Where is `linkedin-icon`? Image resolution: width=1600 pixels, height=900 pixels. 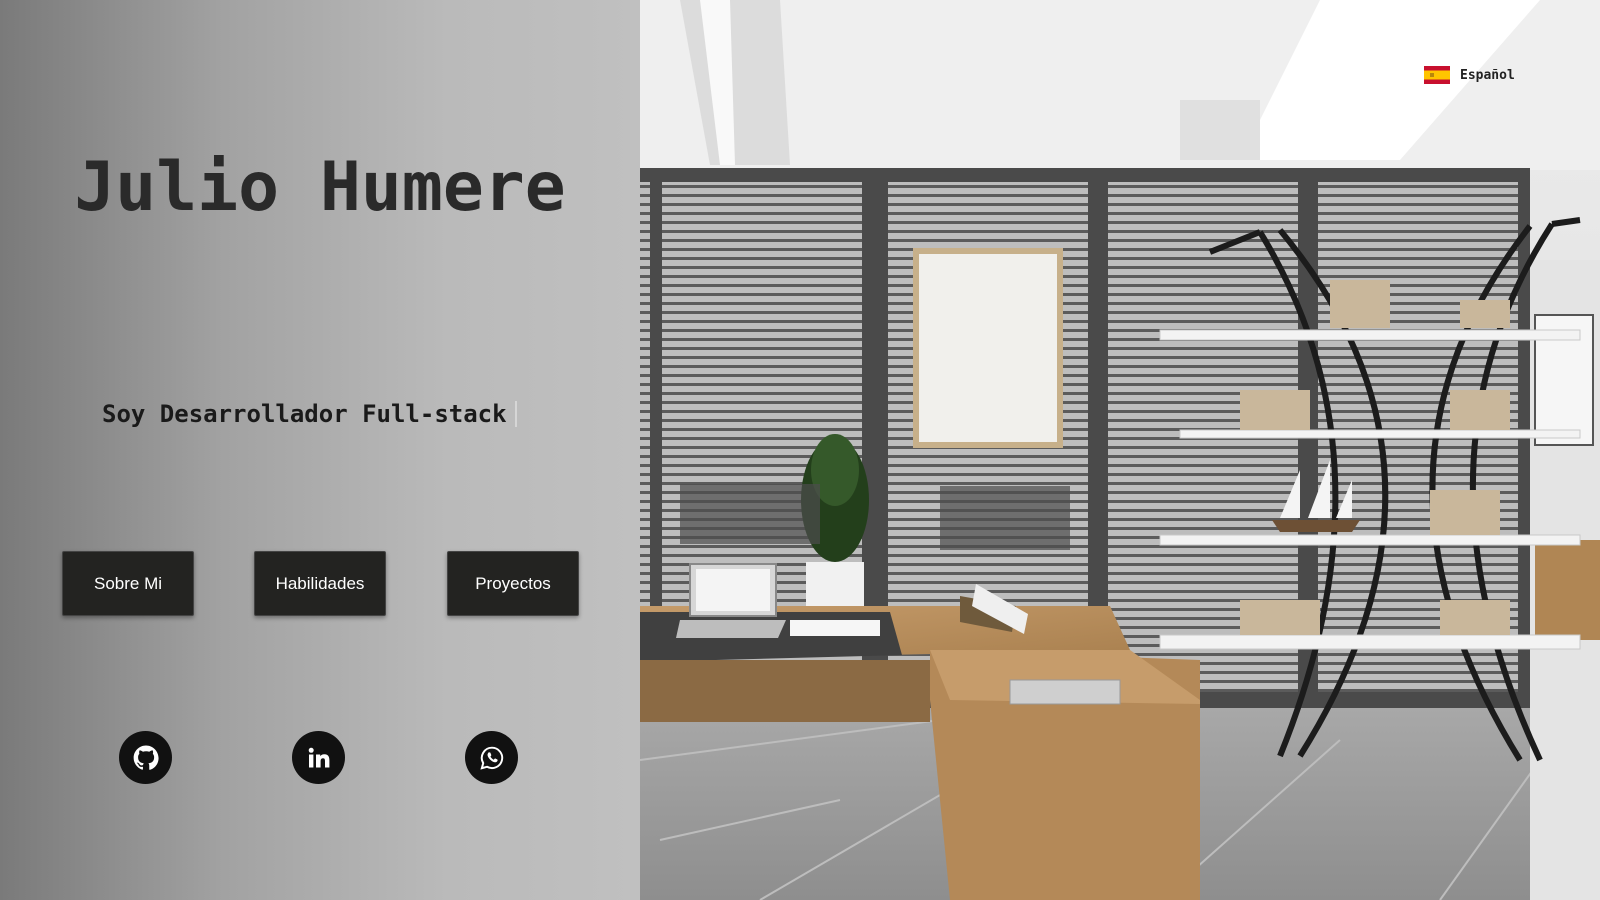
linkedin-icon is located at coordinates (318, 757).